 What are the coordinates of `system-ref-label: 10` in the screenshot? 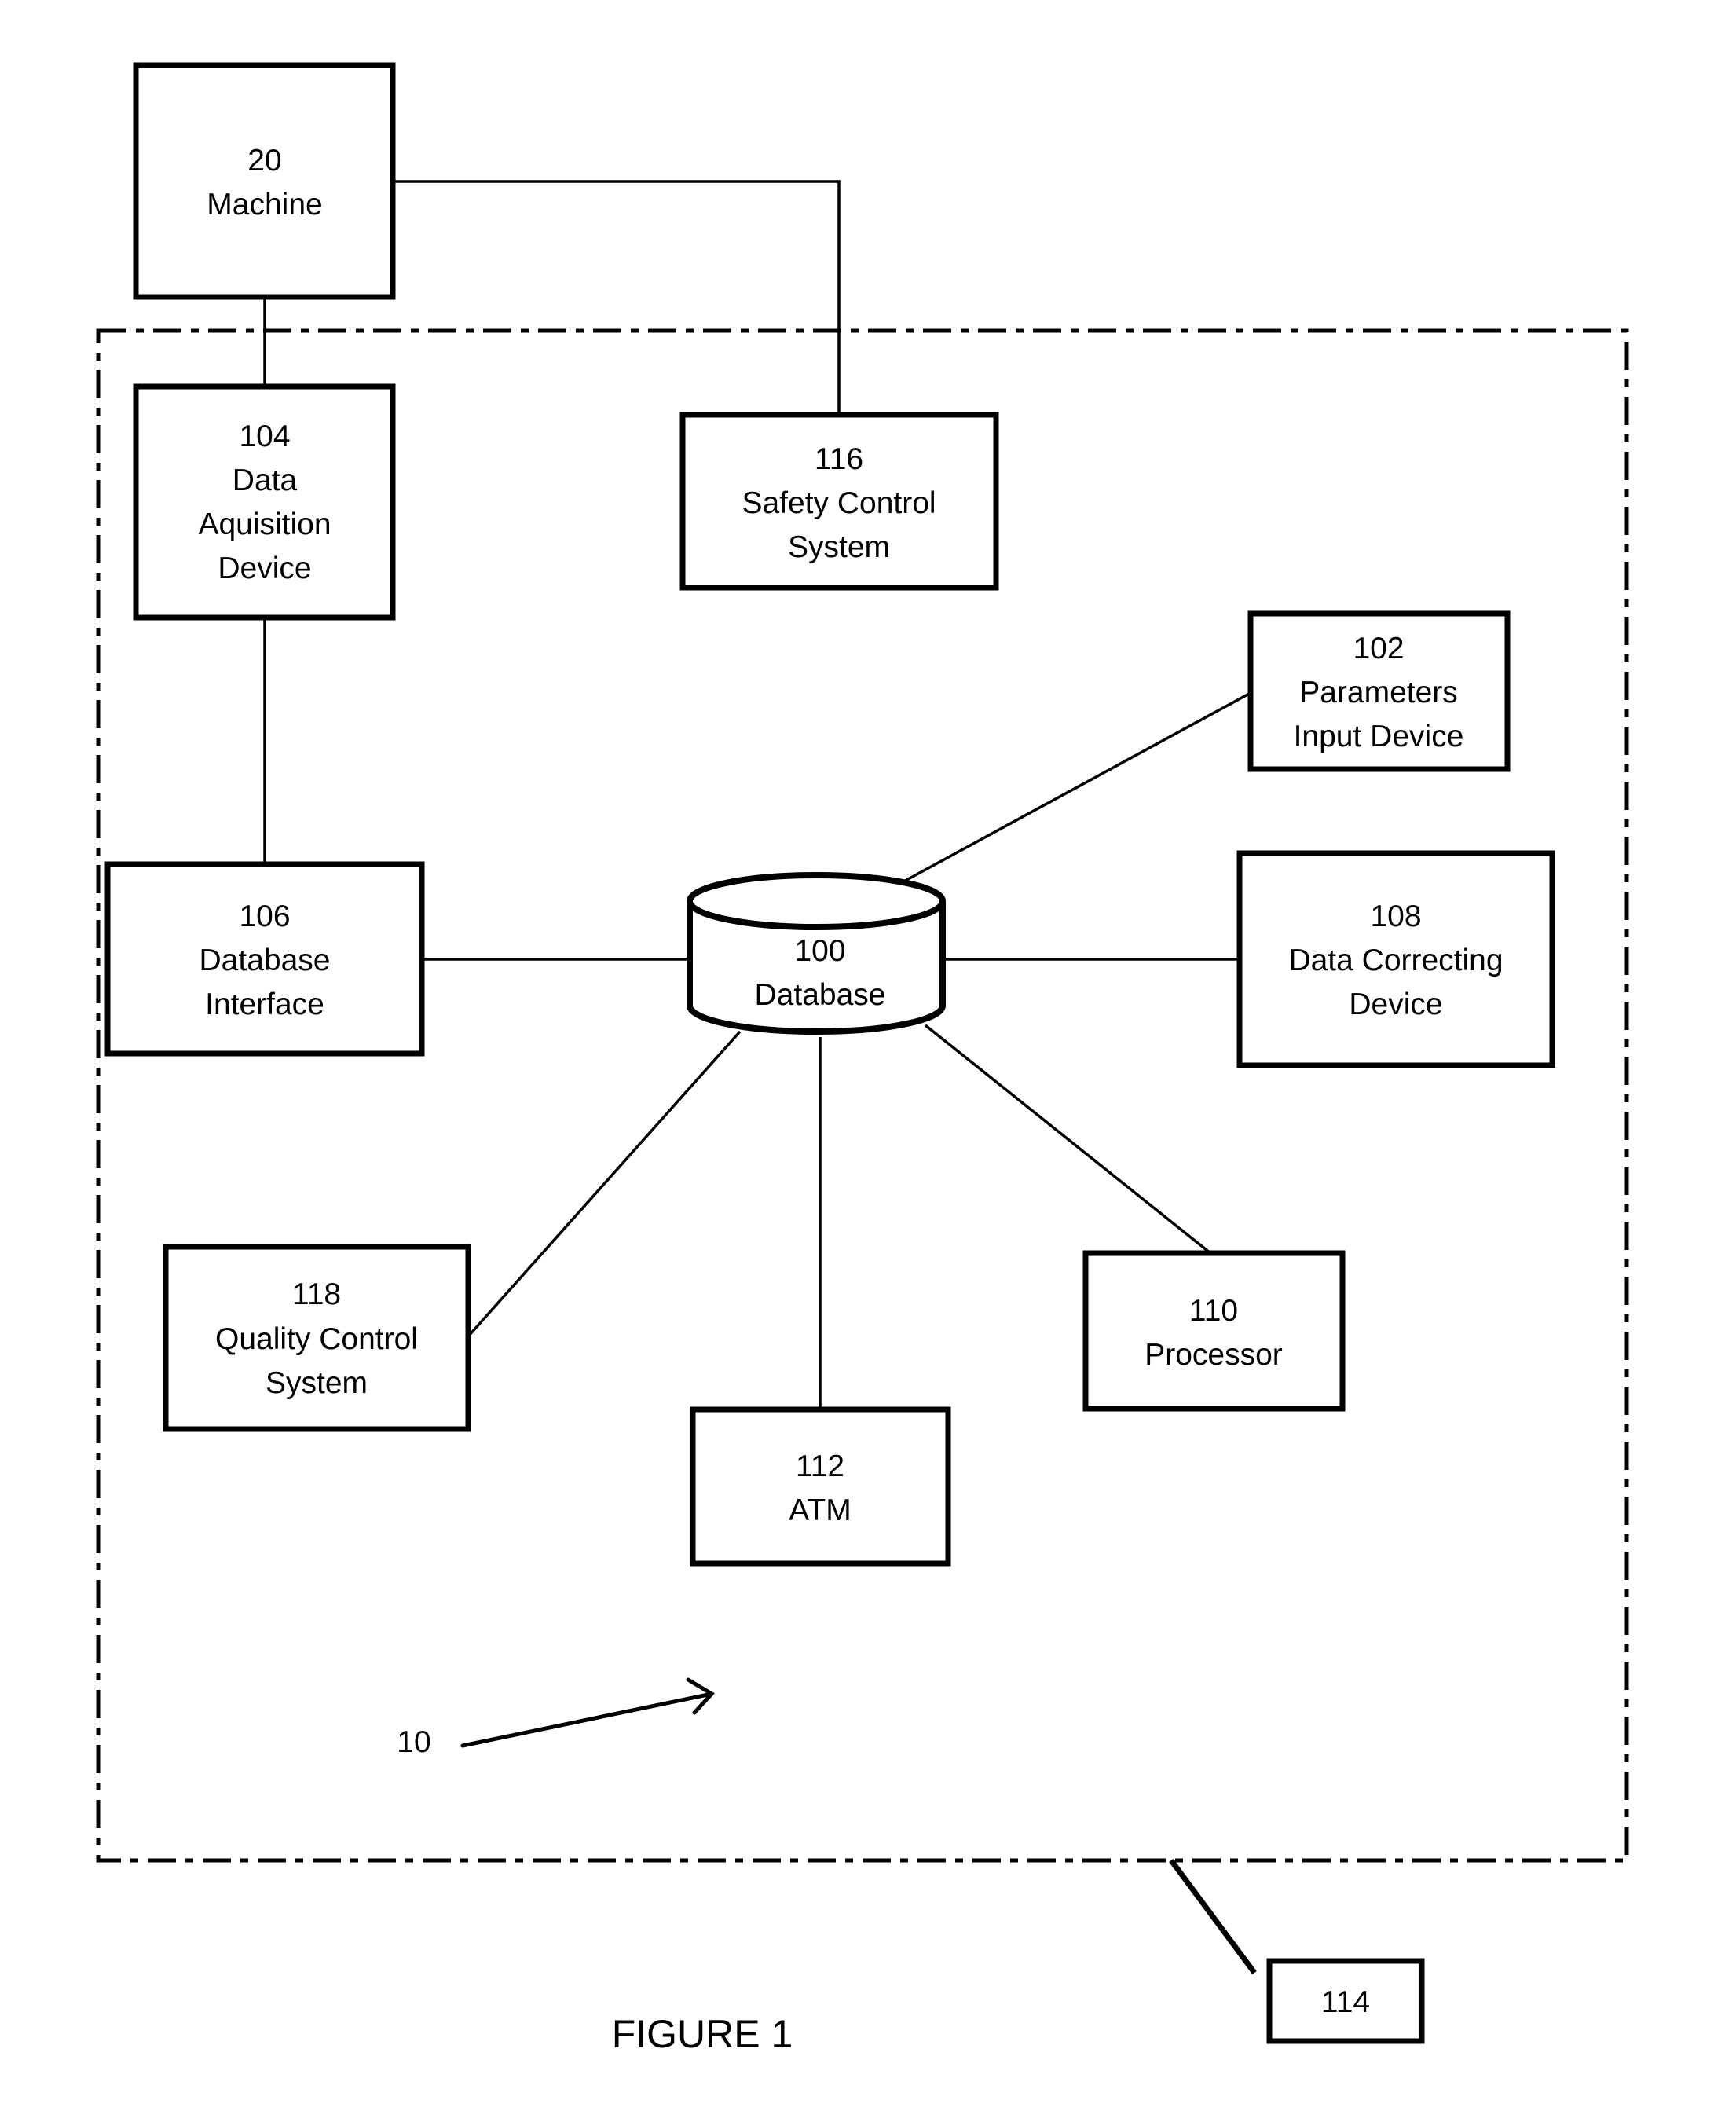 It's located at (414, 1742).